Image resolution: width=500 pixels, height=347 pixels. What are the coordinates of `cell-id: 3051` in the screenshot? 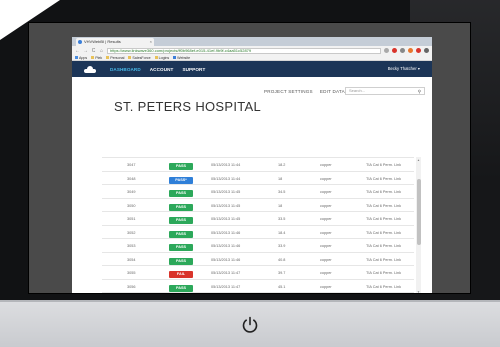 It's located at (131, 219).